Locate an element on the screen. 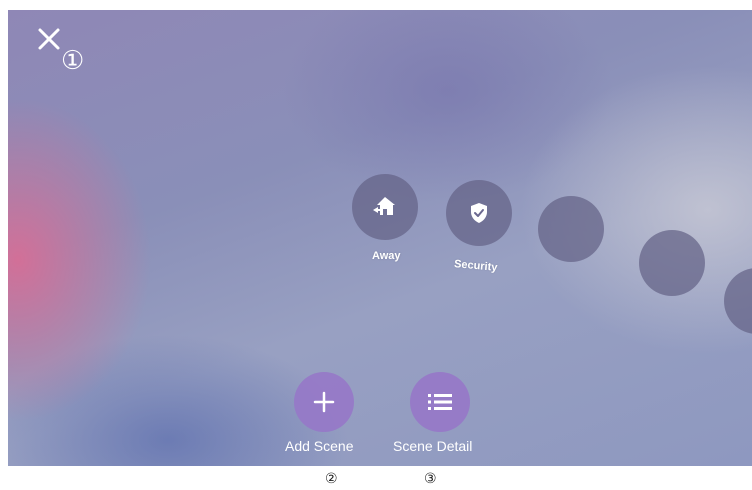  add-scene-button is located at coordinates (324, 402).